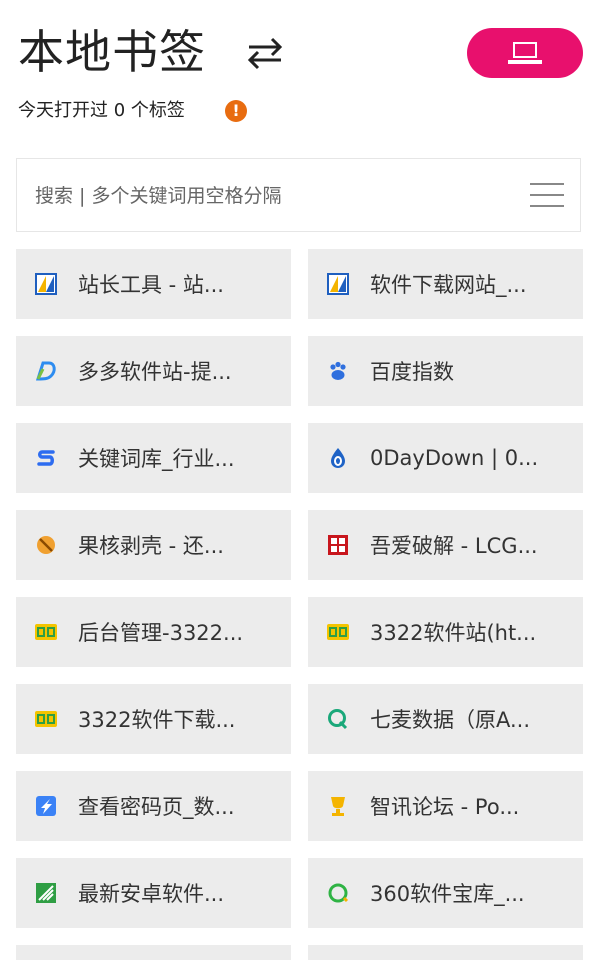 The width and height of the screenshot is (600, 960). I want to click on 360-icon, so click(338, 893).